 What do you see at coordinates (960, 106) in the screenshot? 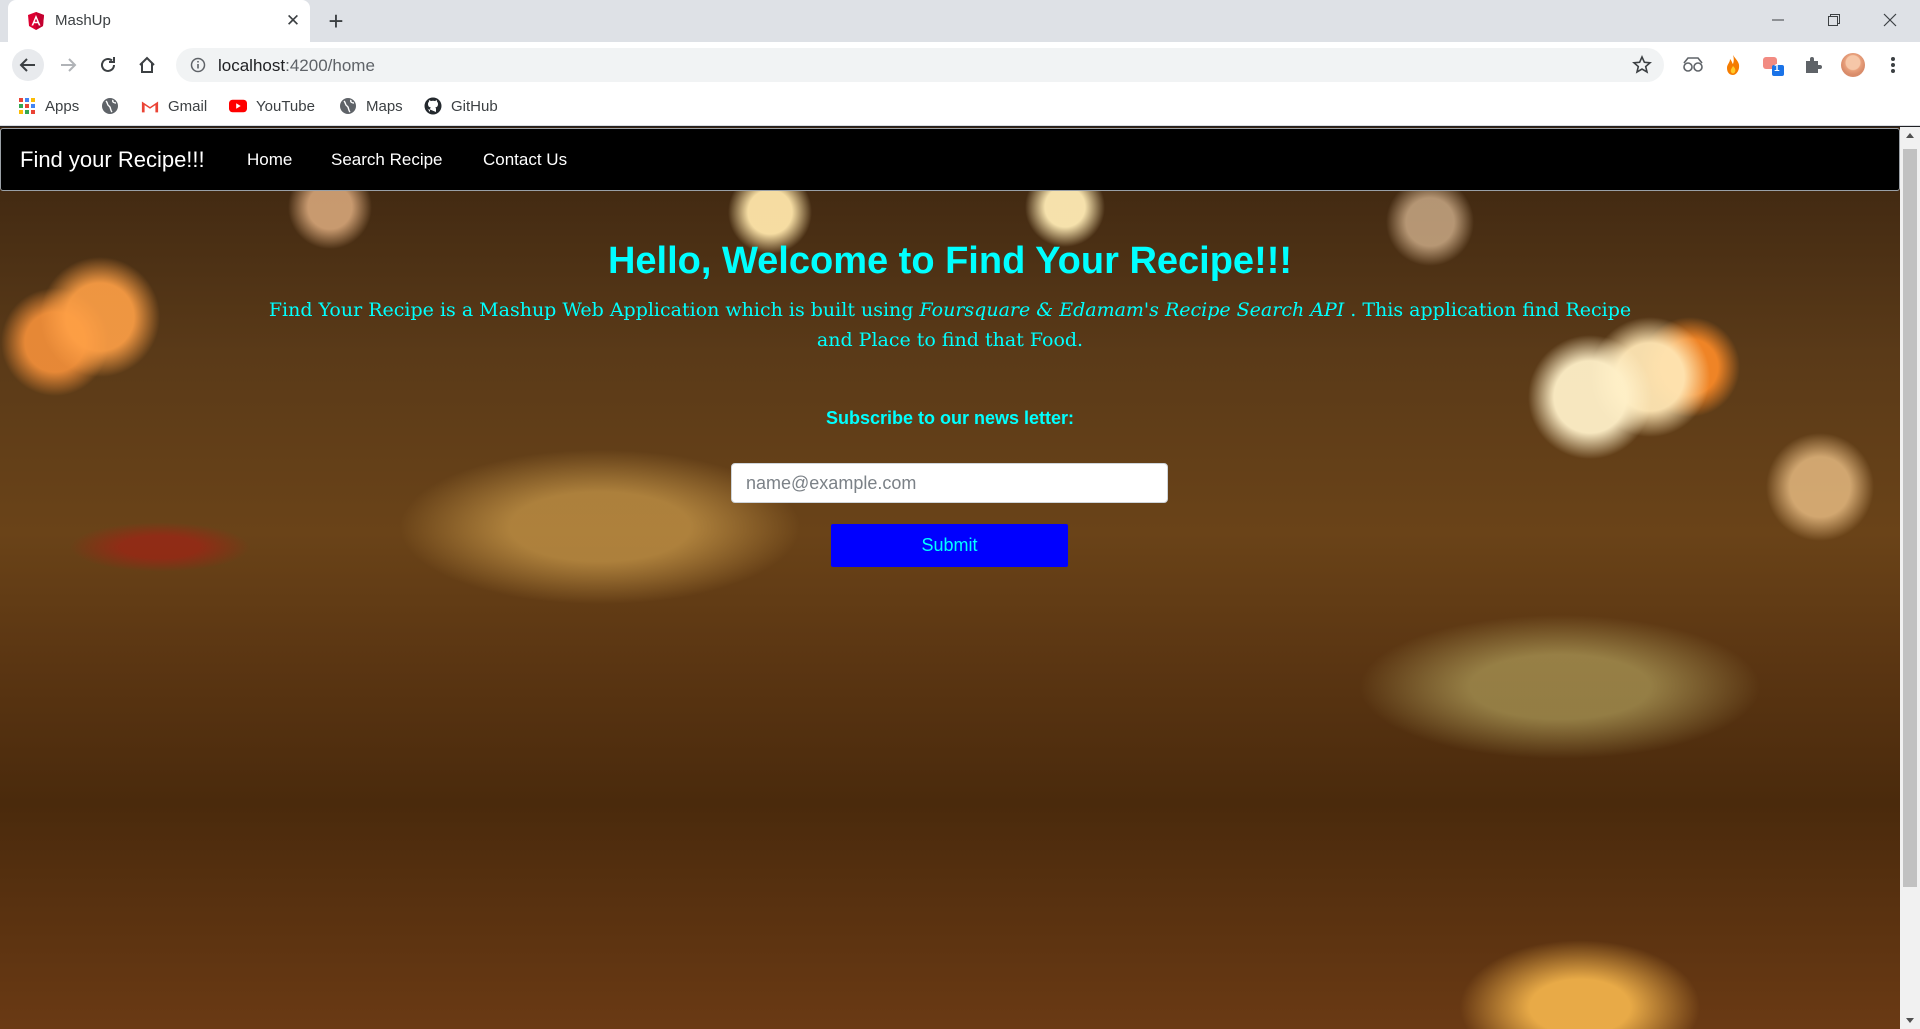
I see `bookmarks-bar: Apps Gmail YouTube Maps GitHub` at bounding box center [960, 106].